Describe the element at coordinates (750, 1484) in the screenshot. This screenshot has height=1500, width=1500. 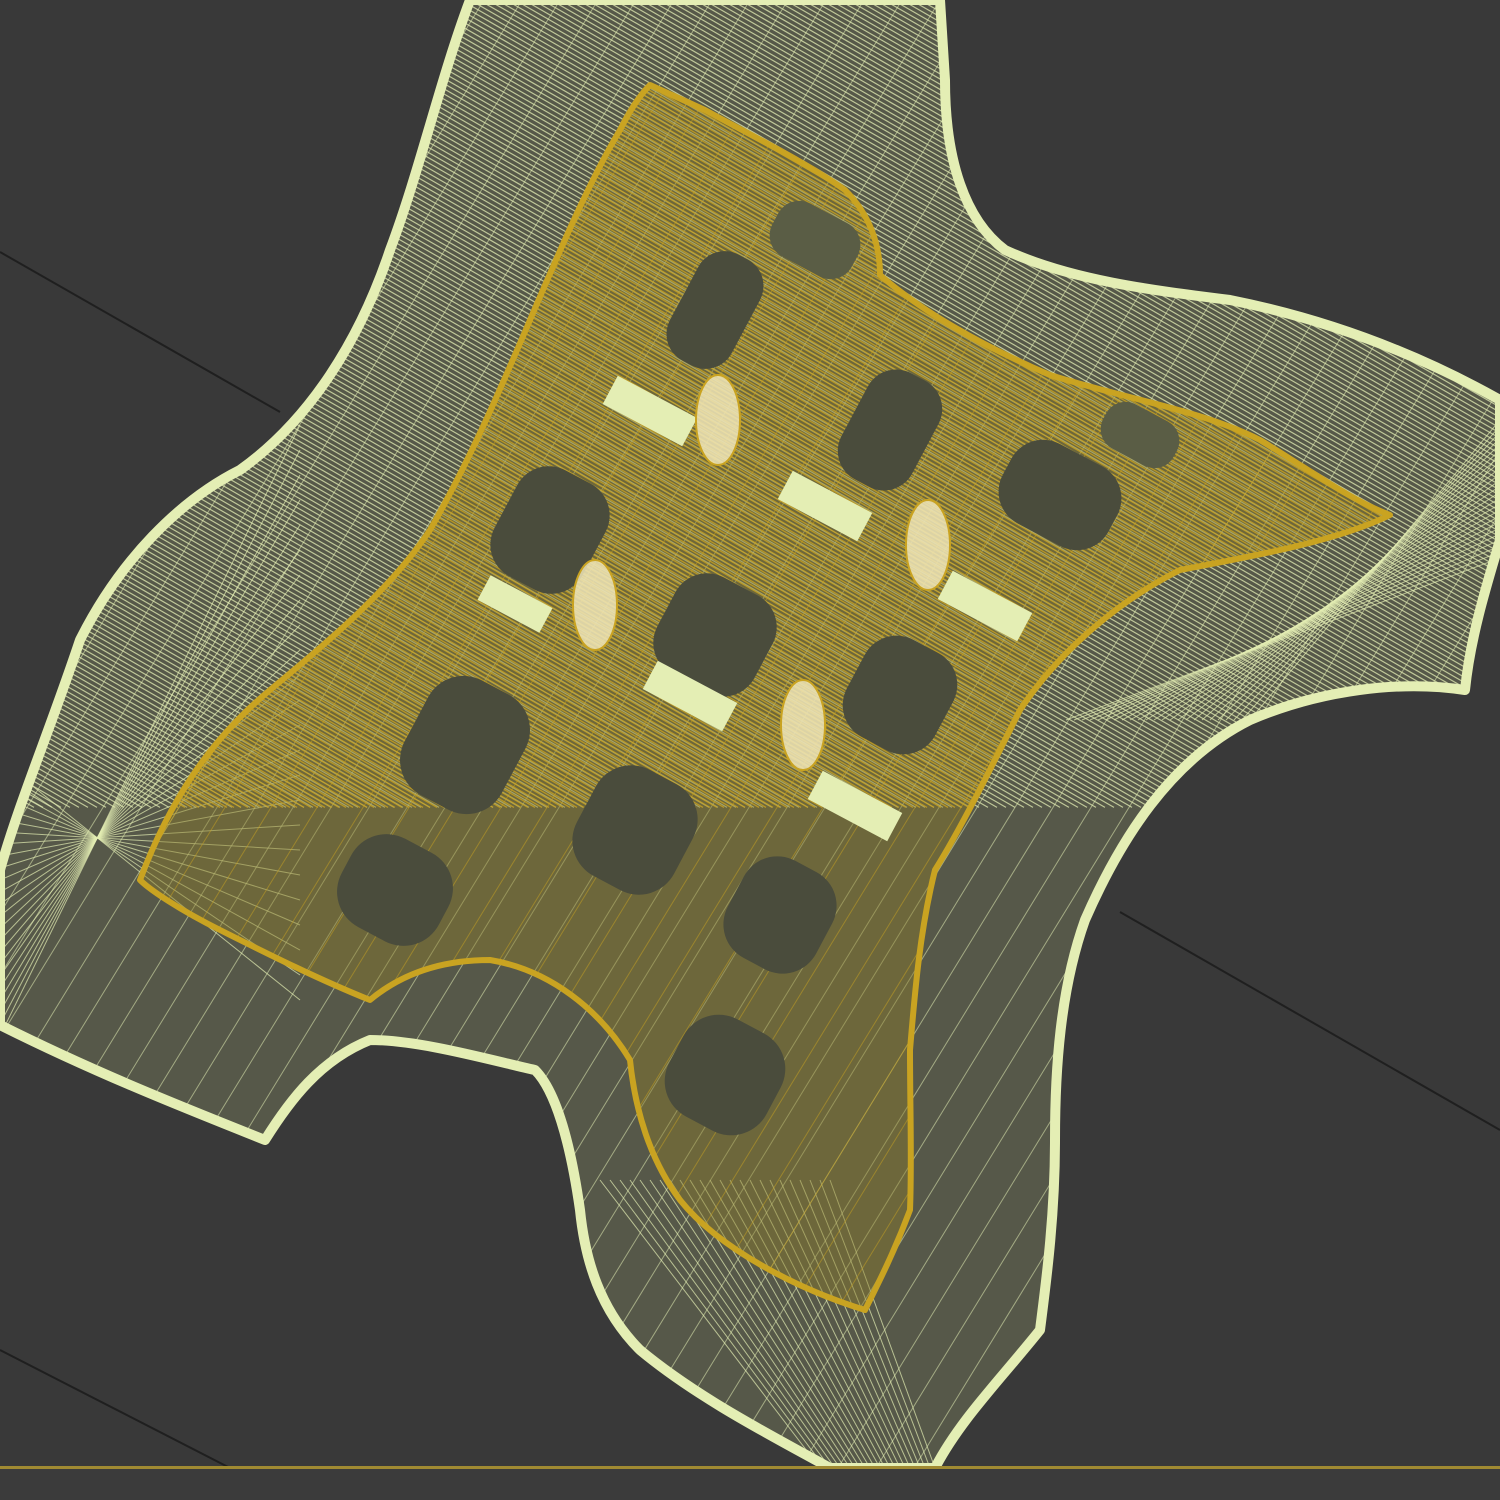
I see `status-strip` at that location.